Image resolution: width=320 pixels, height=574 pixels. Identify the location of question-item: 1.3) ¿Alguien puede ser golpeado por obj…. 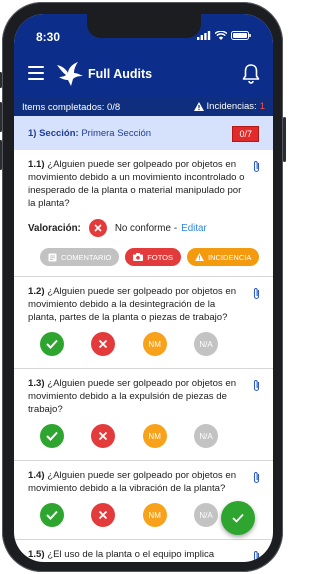
(143, 415).